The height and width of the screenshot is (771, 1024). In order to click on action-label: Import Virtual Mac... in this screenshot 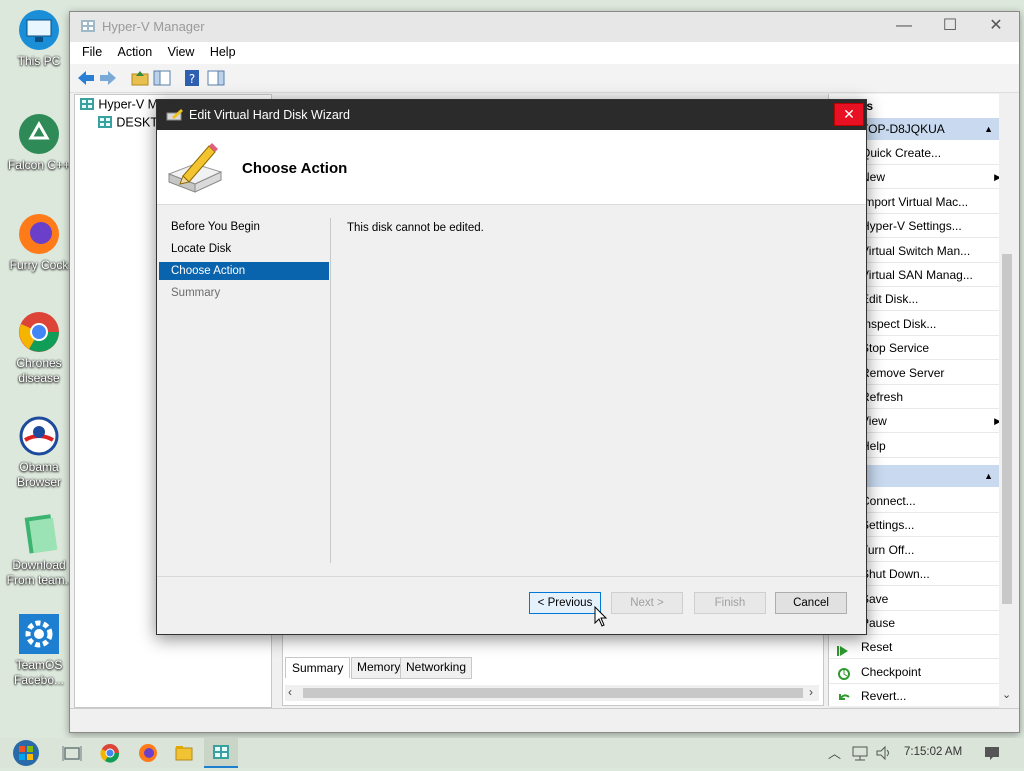, I will do `click(915, 201)`.